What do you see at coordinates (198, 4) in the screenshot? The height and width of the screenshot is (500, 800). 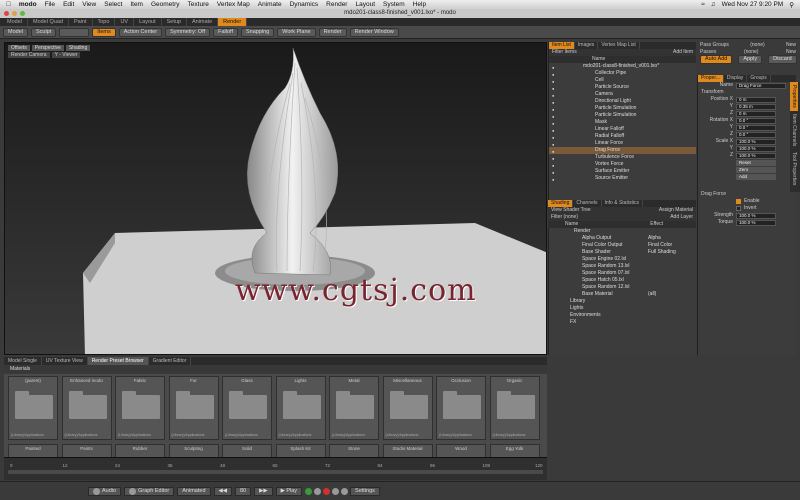 I see `menu-texture: Texture` at bounding box center [198, 4].